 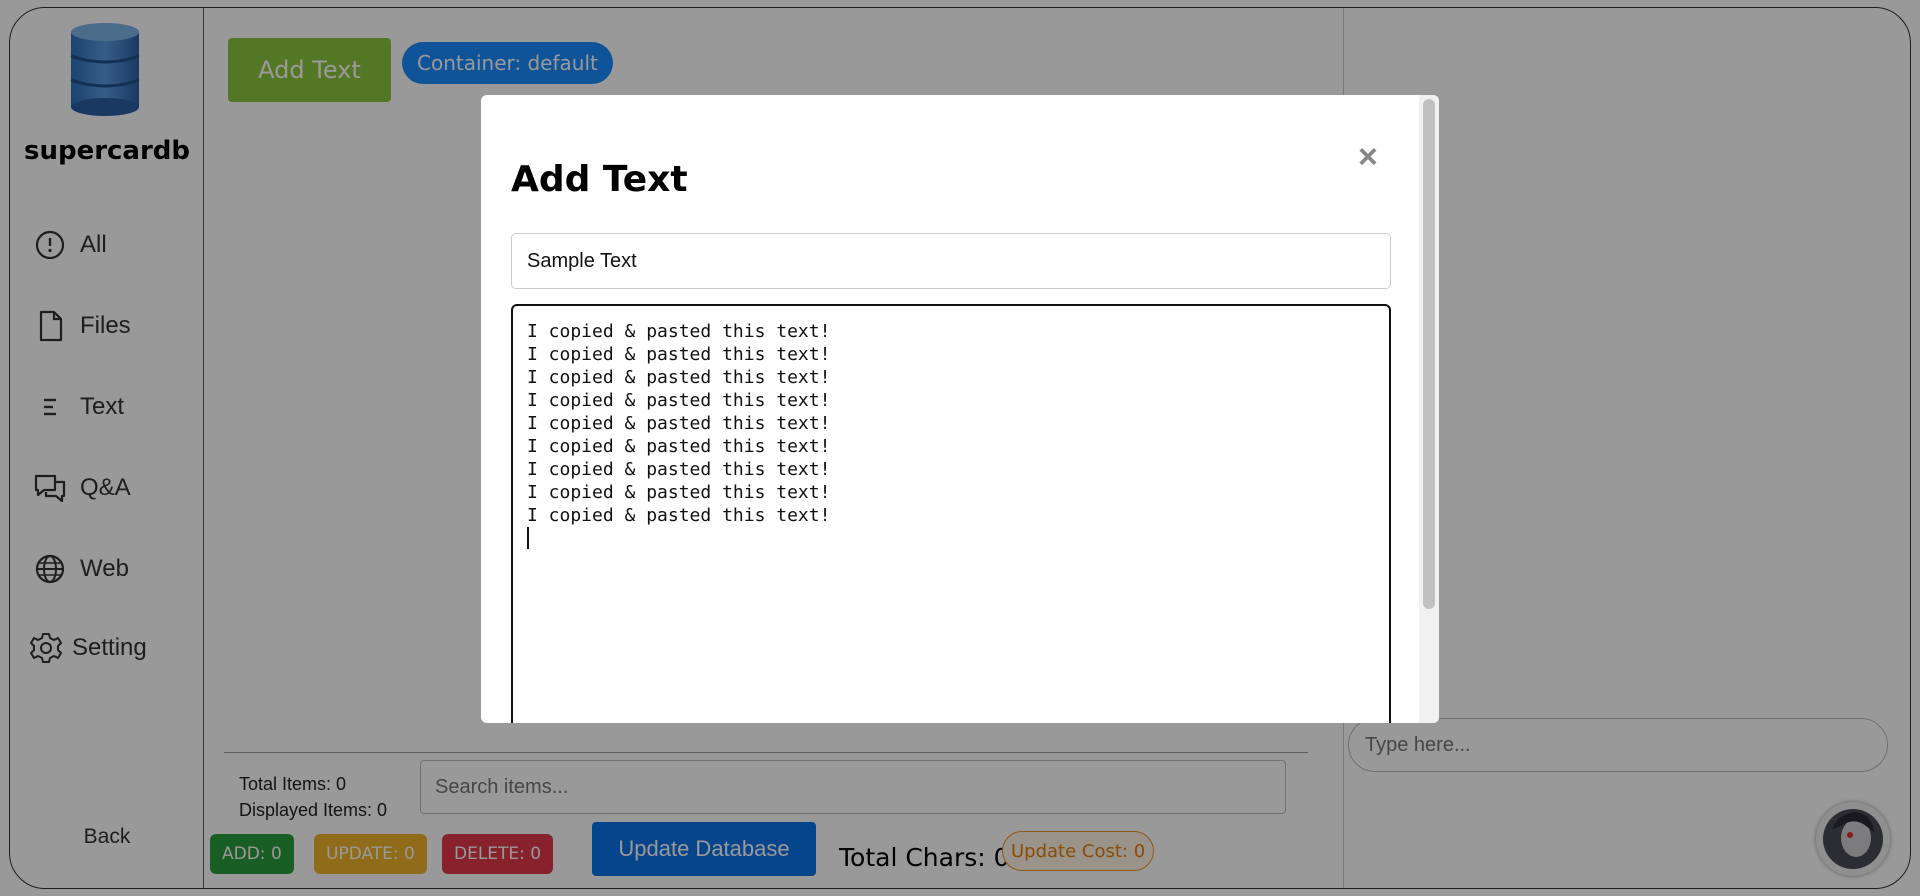 What do you see at coordinates (1429, 354) in the screenshot?
I see `modal-scrollbar-thumb` at bounding box center [1429, 354].